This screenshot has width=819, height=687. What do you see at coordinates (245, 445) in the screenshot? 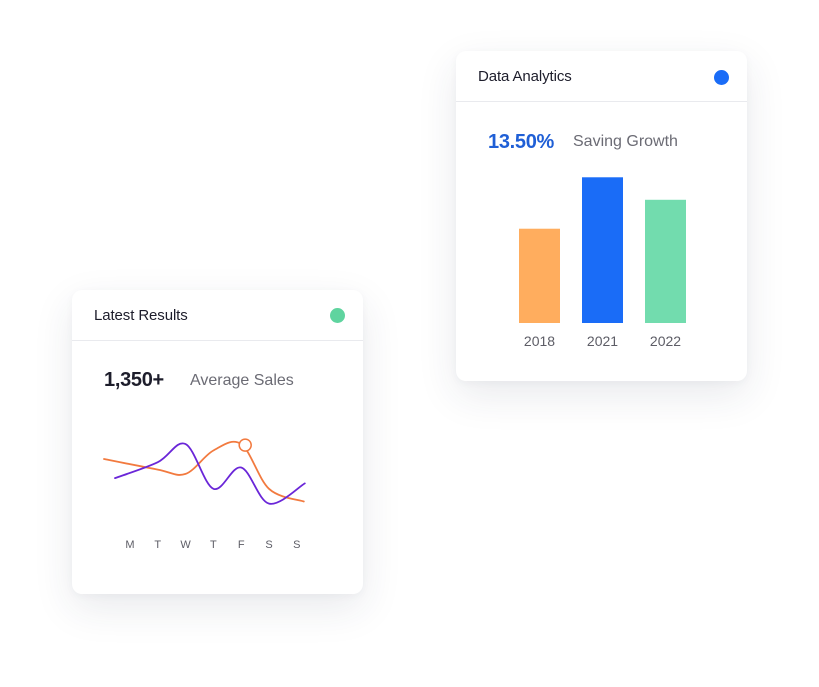
I see `highlight-point-marker` at bounding box center [245, 445].